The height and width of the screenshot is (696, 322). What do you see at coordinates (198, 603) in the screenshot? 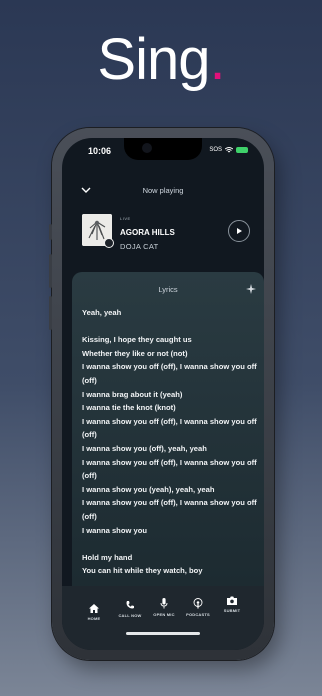
I see `podcast-icon` at bounding box center [198, 603].